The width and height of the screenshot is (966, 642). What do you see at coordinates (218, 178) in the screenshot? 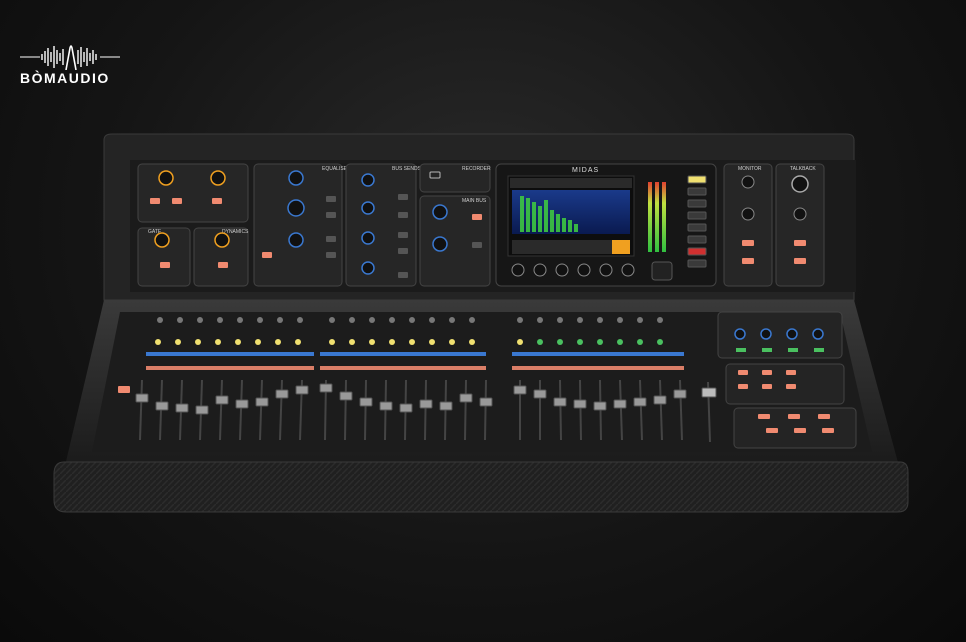
I see `frequency-knob` at bounding box center [218, 178].